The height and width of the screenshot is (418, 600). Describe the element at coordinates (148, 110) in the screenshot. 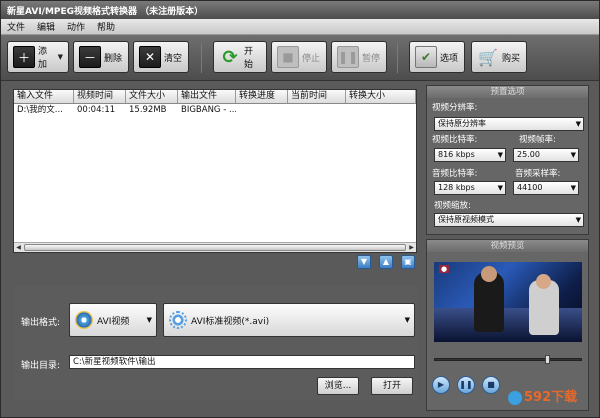

I see `cell-file-size: 15.92MB` at that location.